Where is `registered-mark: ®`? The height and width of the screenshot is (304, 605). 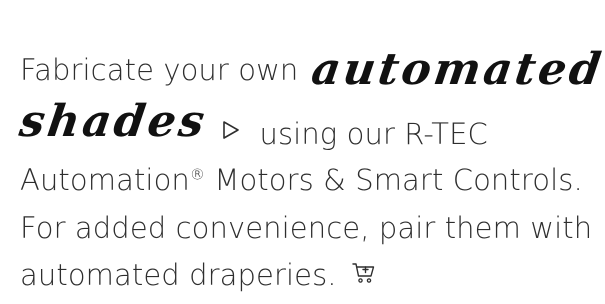
registered-mark: ® is located at coordinates (197, 174).